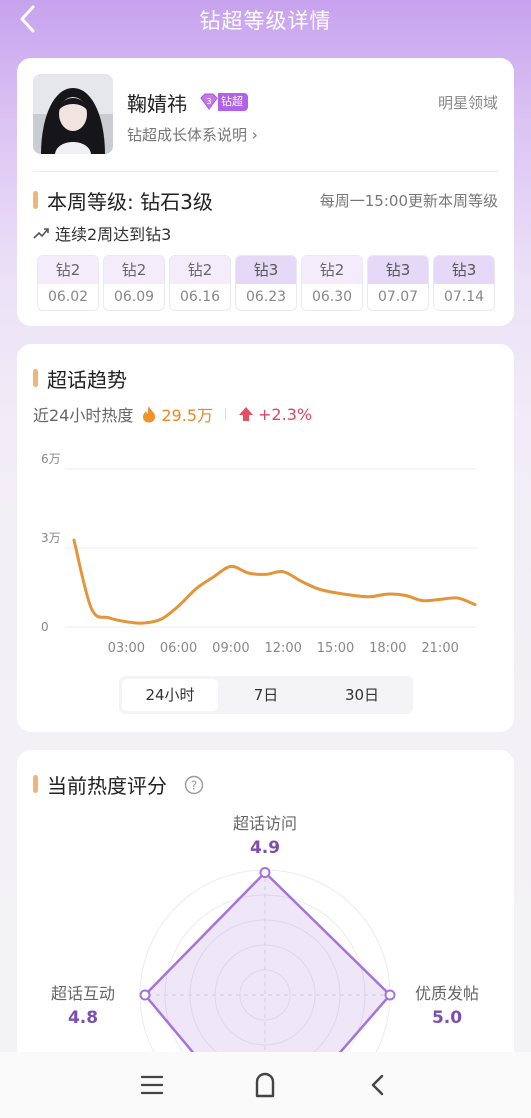 The image size is (531, 1118). I want to click on question-icon: ?, so click(194, 785).